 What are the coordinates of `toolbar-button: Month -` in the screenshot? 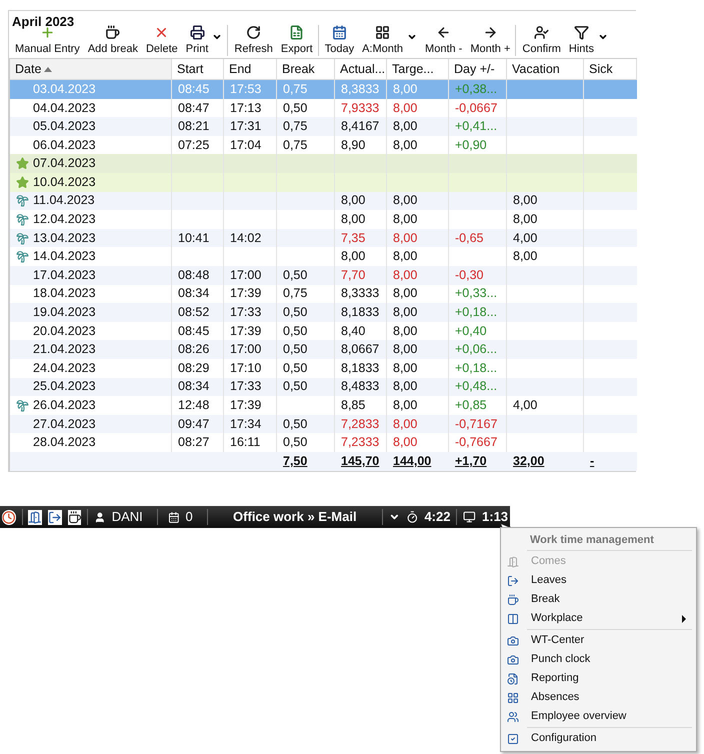 It's located at (443, 40).